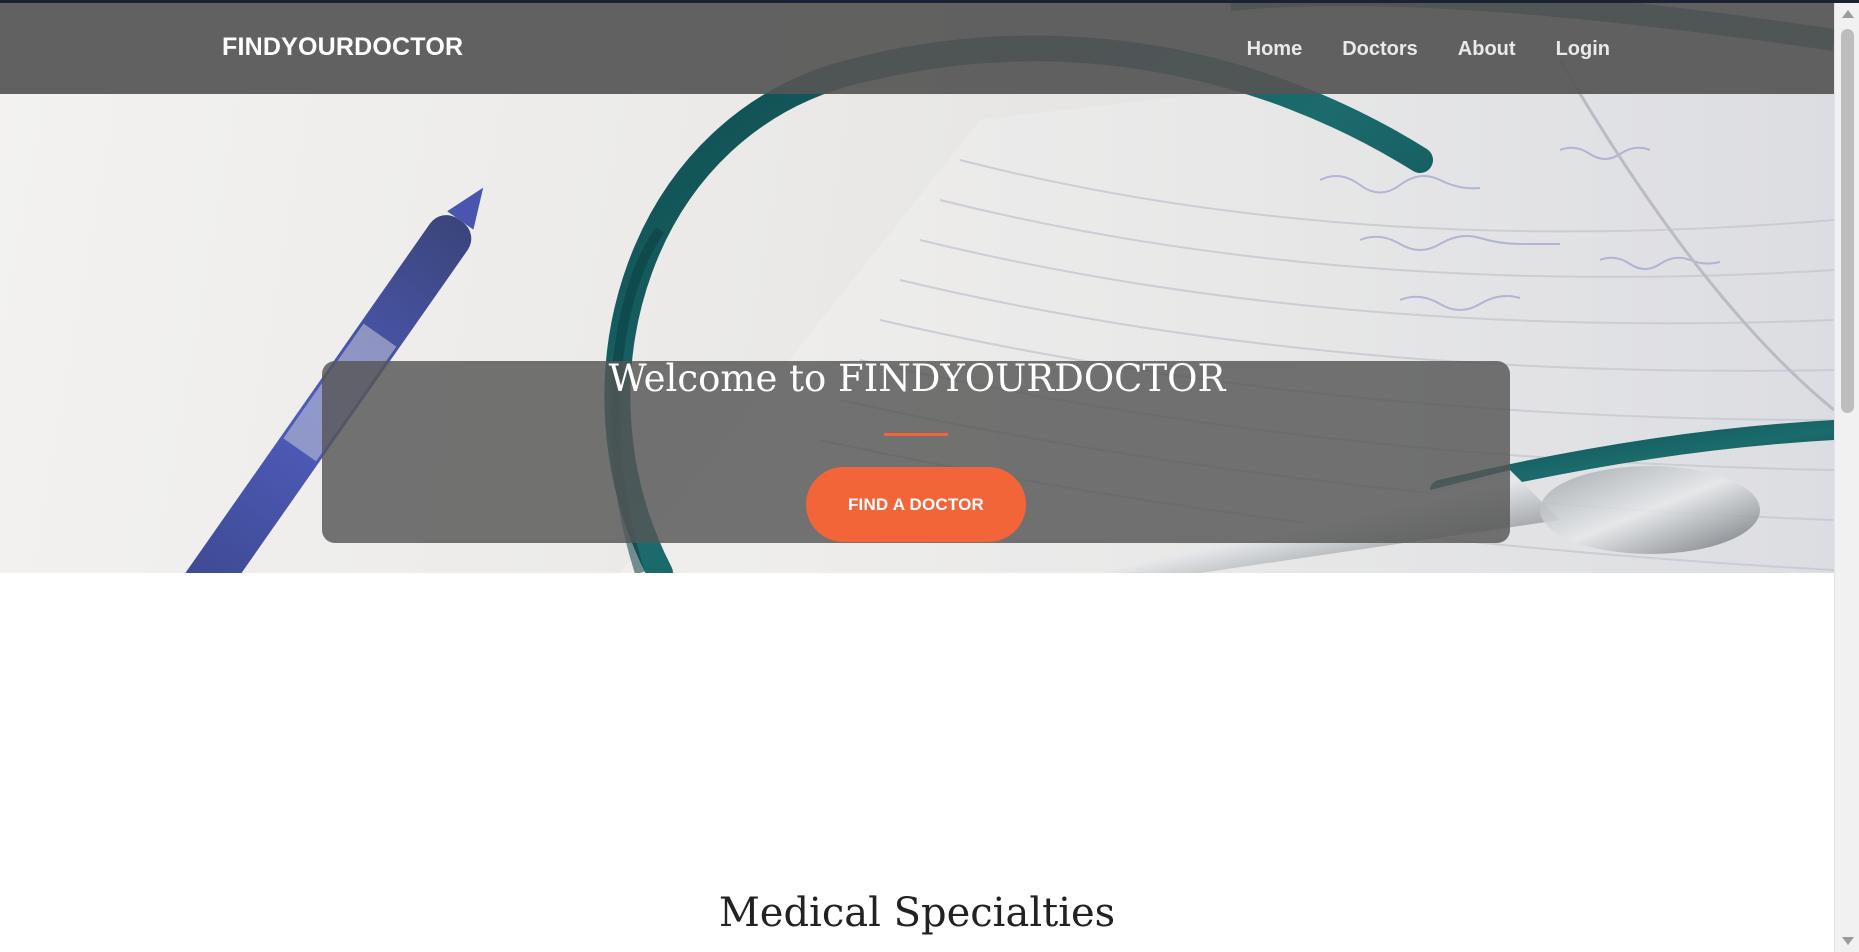 The width and height of the screenshot is (1859, 952). Describe the element at coordinates (1275, 49) in the screenshot. I see `nav-link-home: Home` at that location.